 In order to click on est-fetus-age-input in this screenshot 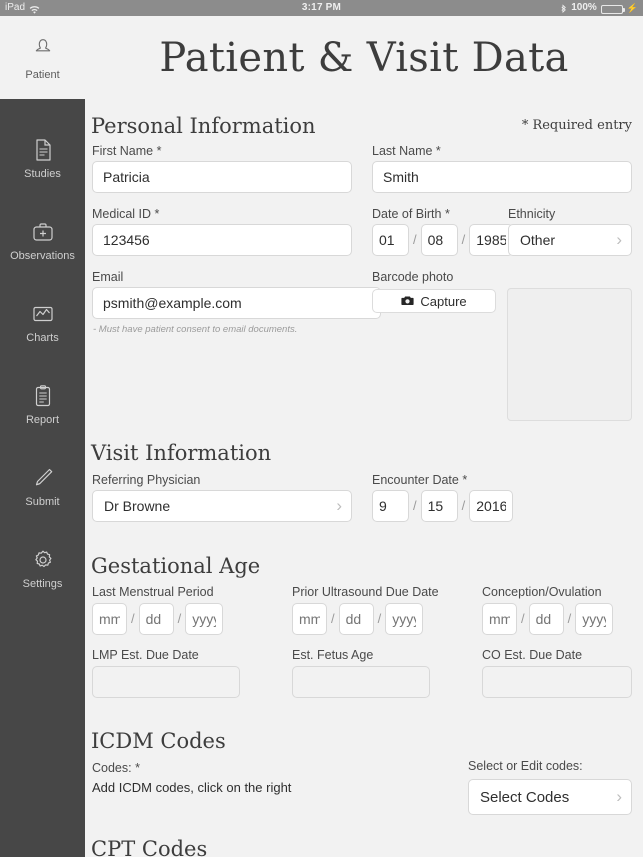, I will do `click(361, 682)`.